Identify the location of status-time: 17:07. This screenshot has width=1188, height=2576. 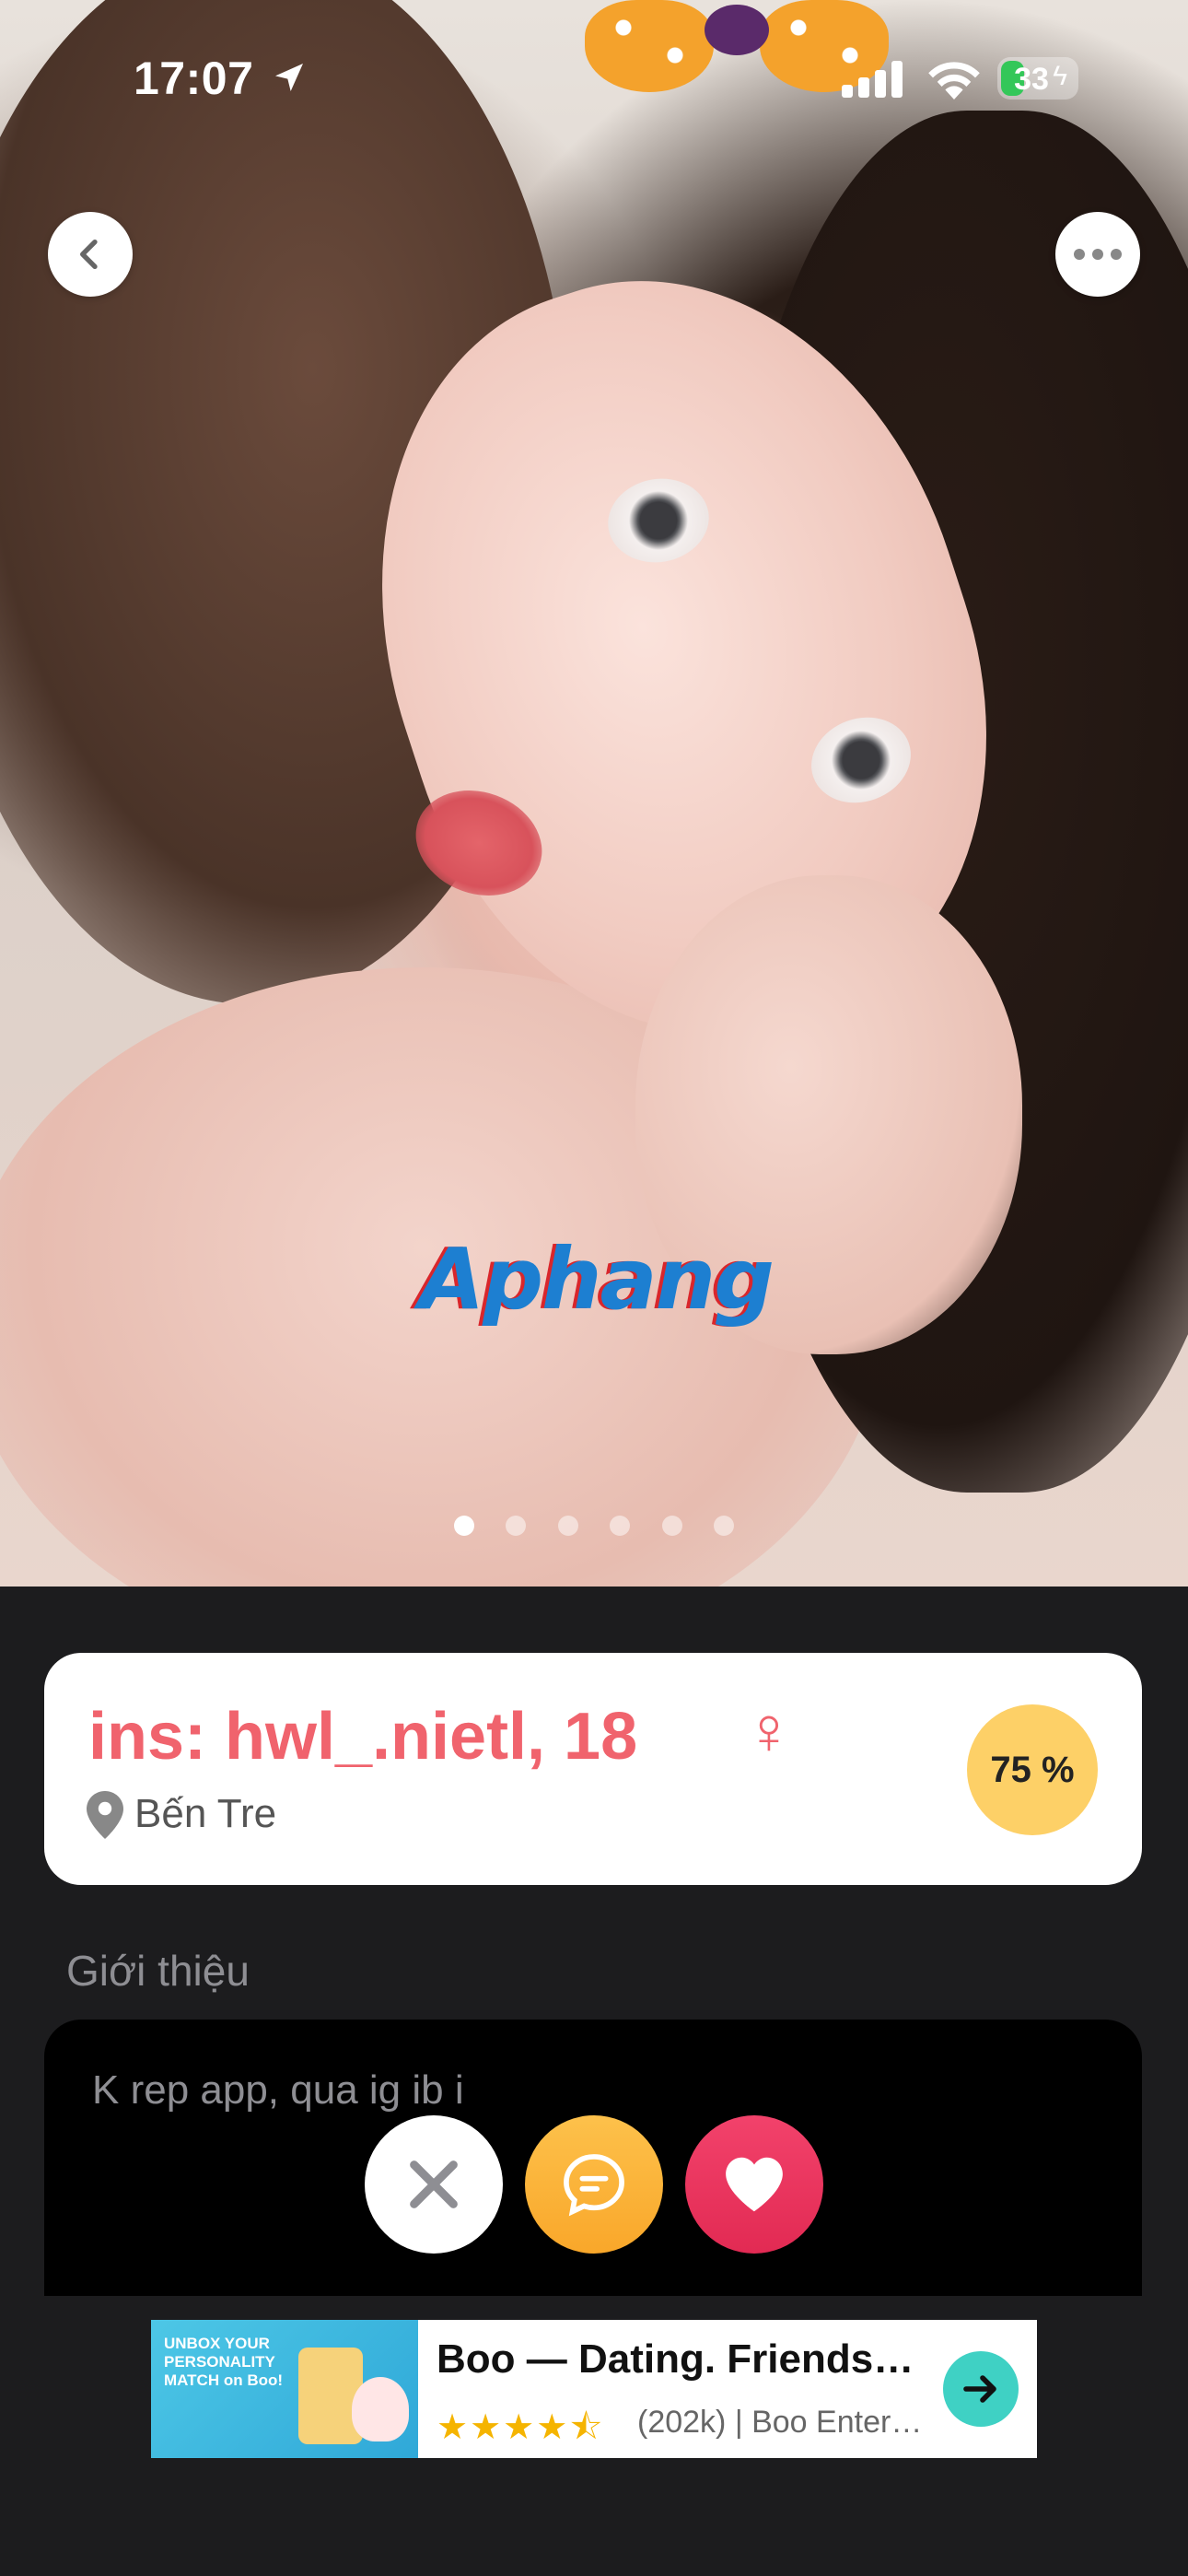
(194, 78).